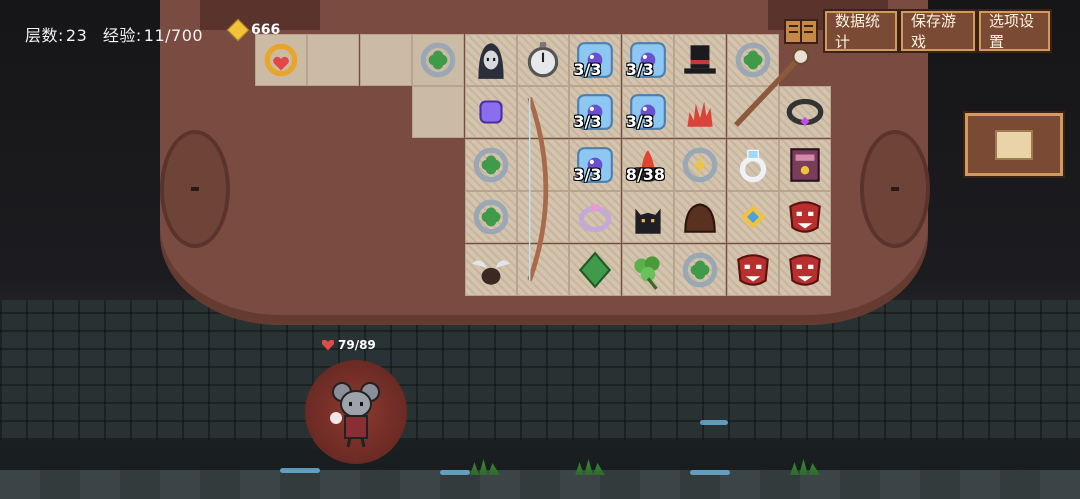 This screenshot has width=1080, height=499. I want to click on floor-value: 23, so click(76, 35).